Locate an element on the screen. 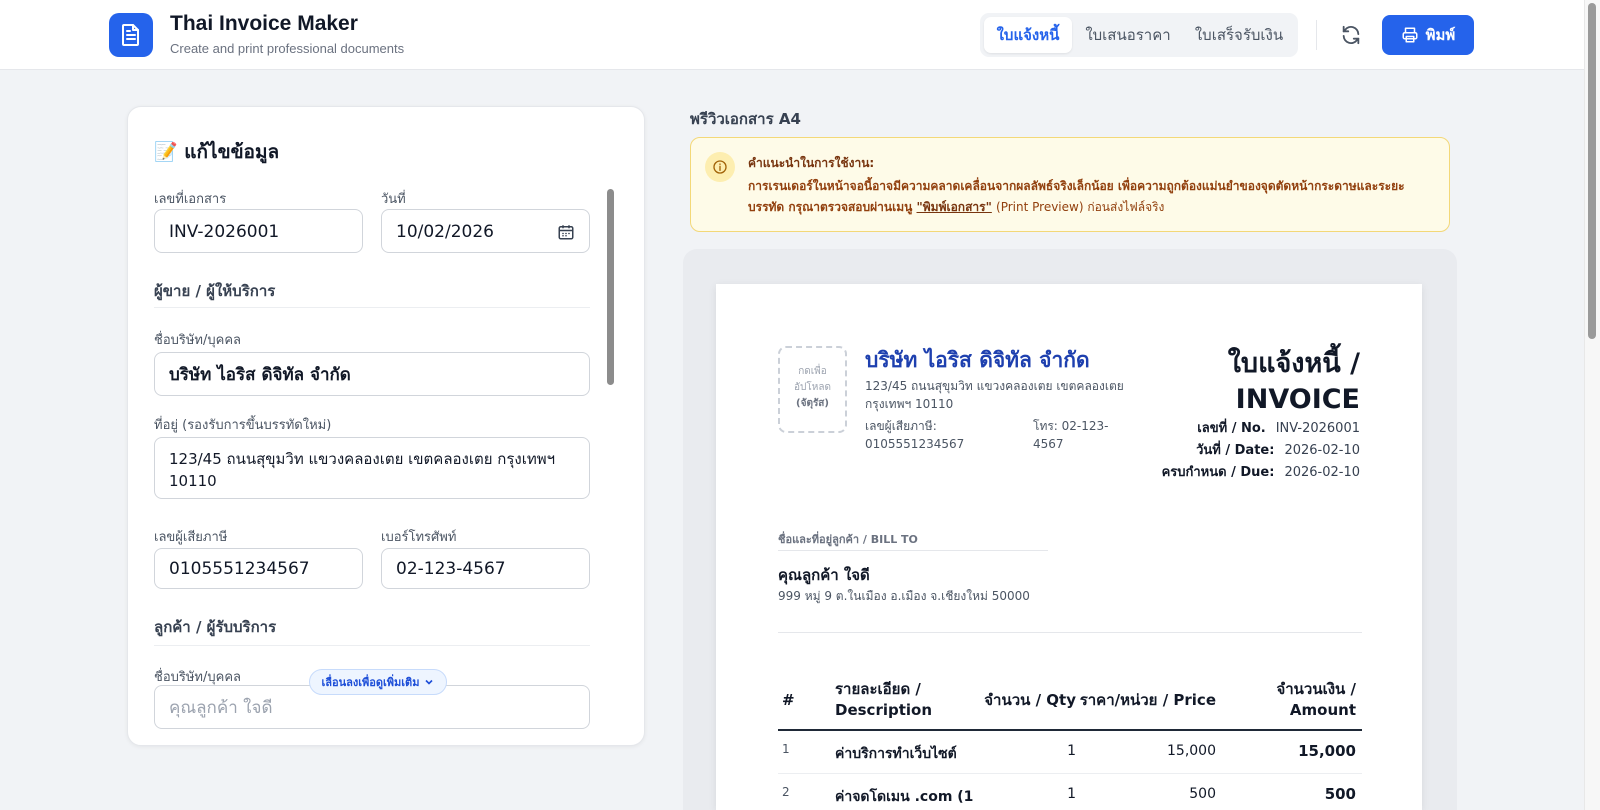  meta-doc-no: เลขที่ / No. INV-2026001 is located at coordinates (1278, 427).